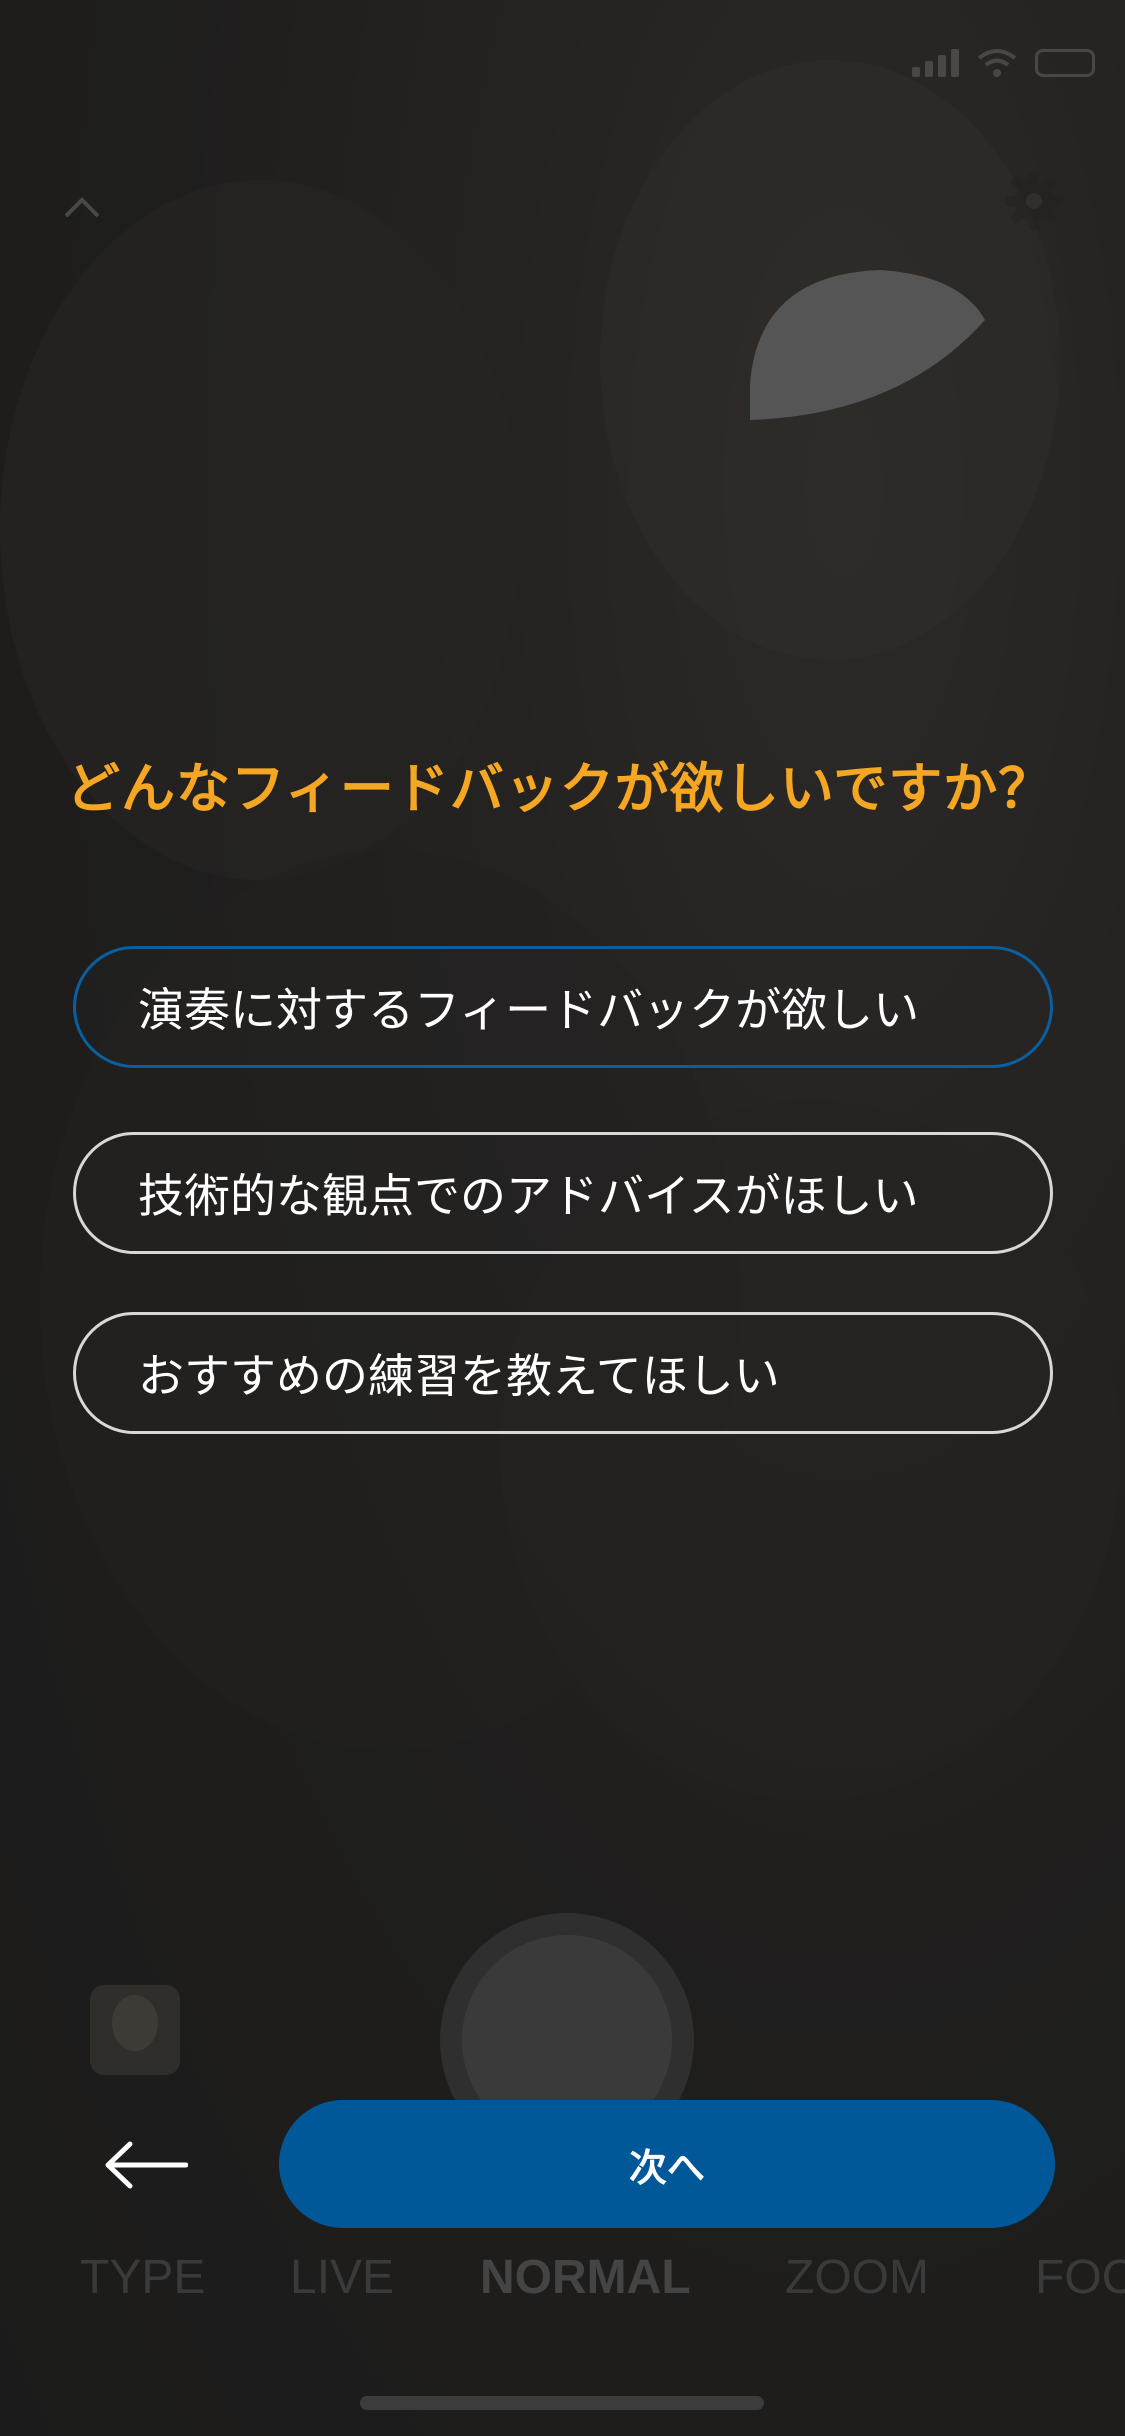 The width and height of the screenshot is (1125, 2436). I want to click on next-button: 次へ, so click(667, 2164).